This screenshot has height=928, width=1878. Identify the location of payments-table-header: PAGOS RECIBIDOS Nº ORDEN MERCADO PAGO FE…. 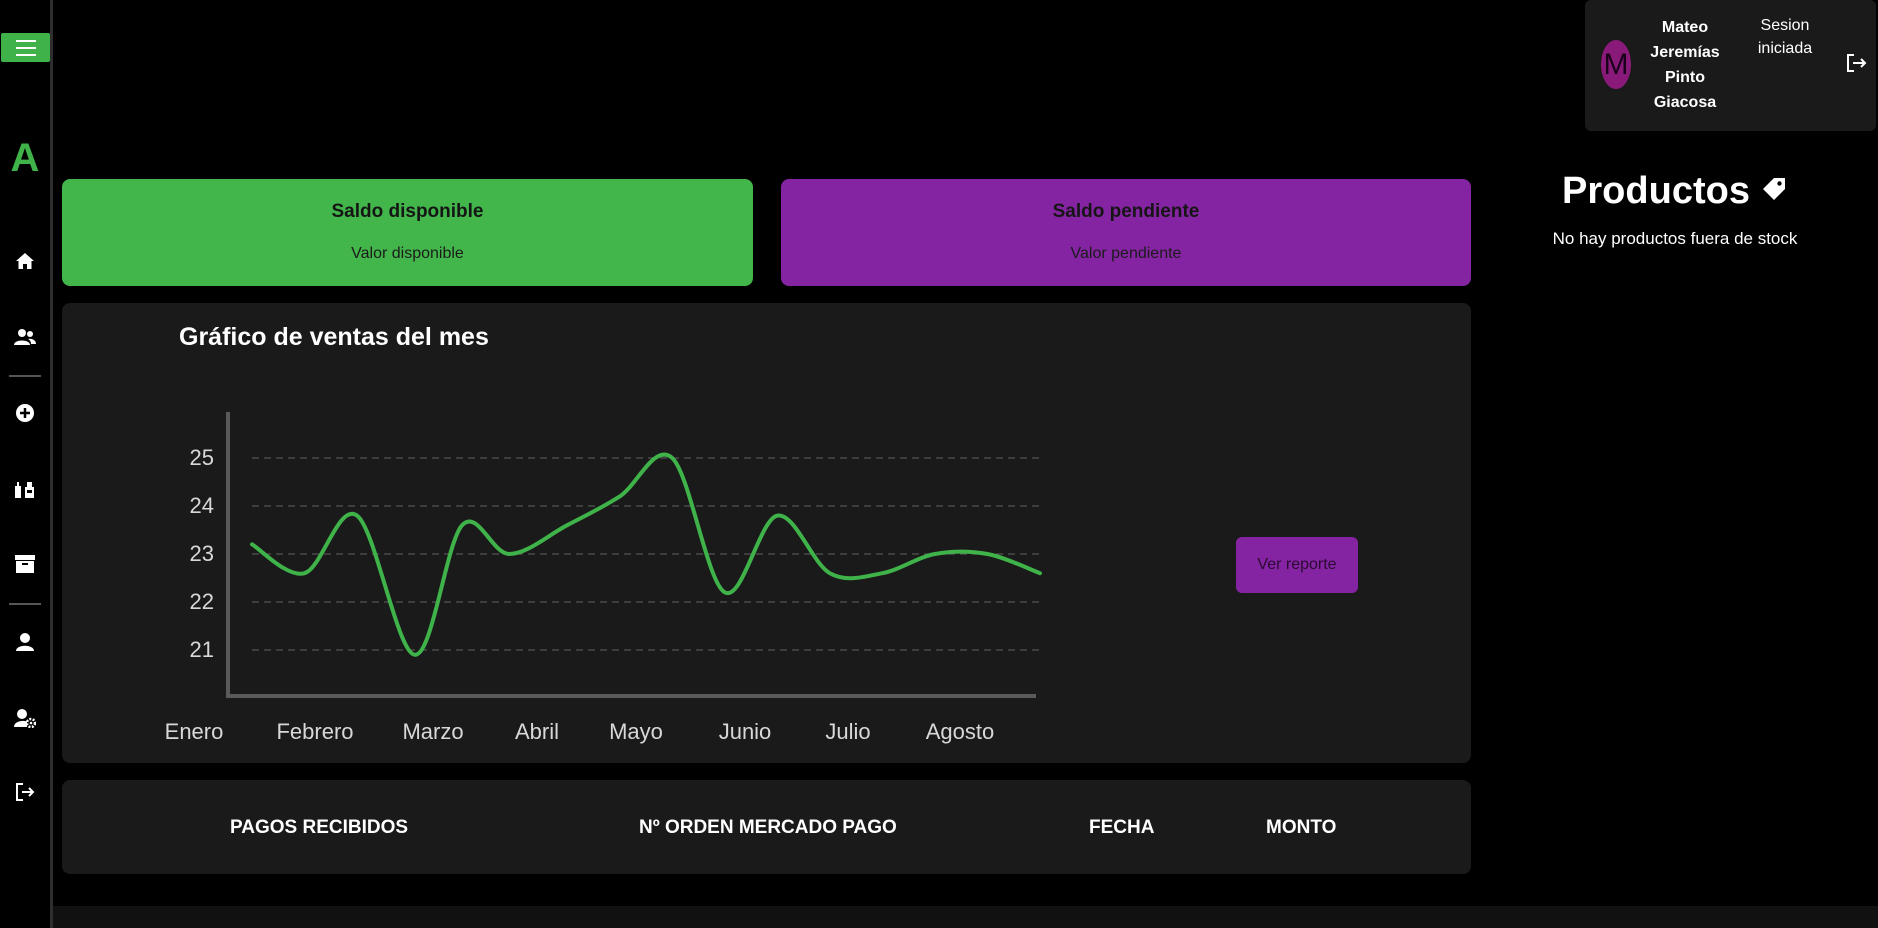
(766, 827).